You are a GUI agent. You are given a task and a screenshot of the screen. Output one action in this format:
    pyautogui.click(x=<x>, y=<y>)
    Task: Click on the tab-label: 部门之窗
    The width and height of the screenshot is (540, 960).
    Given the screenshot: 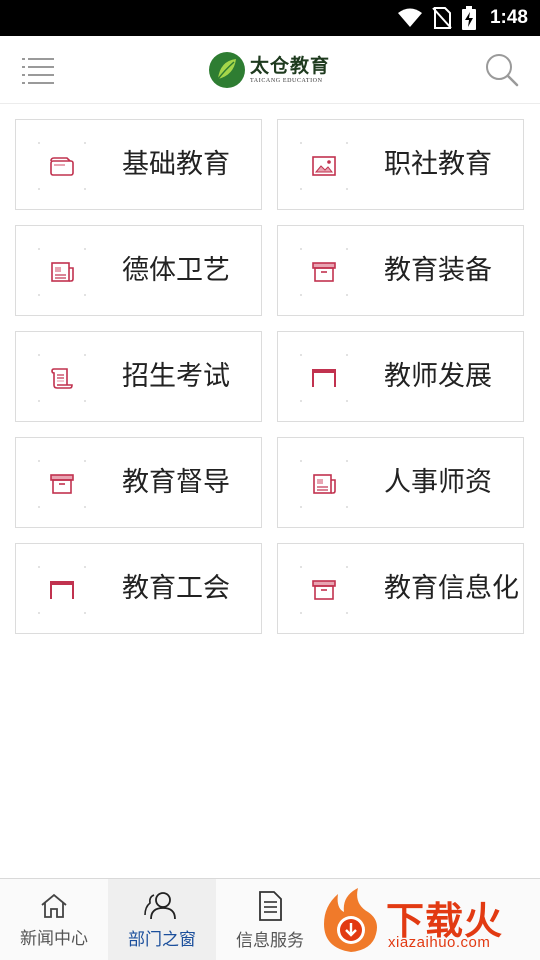 What is the action you would take?
    pyautogui.click(x=162, y=939)
    